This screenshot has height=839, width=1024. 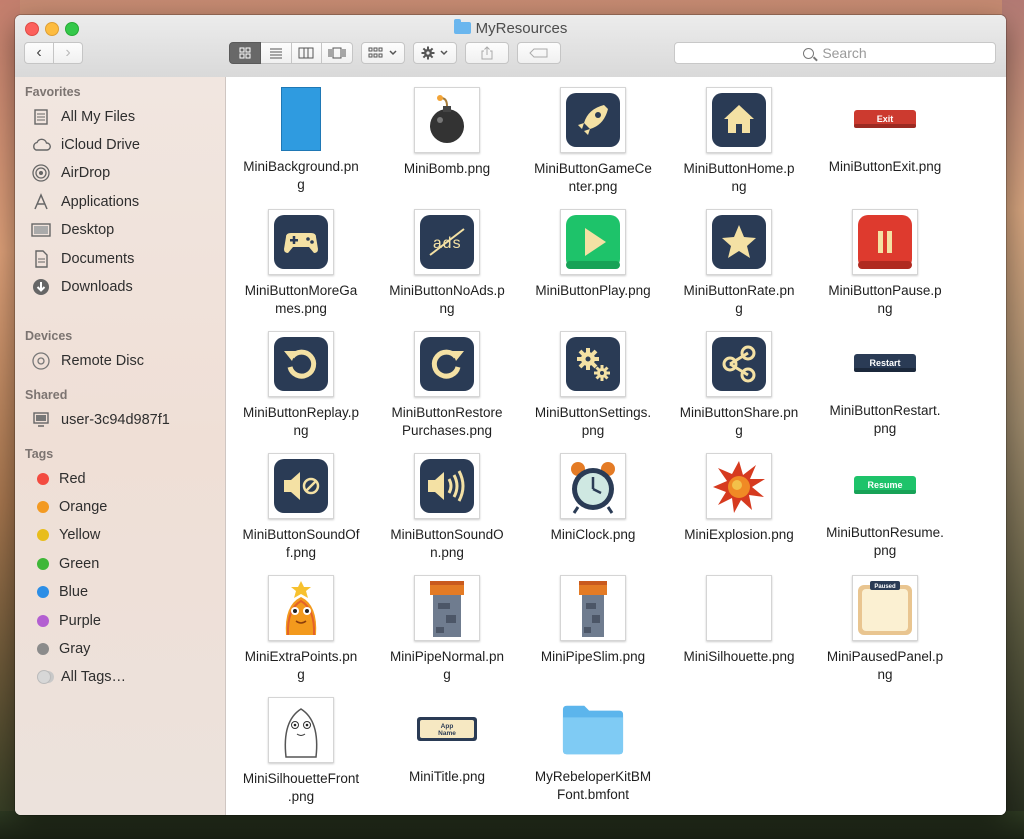 What do you see at coordinates (301, 507) in the screenshot?
I see `file-item: MiniButtonSoundOf f.png` at bounding box center [301, 507].